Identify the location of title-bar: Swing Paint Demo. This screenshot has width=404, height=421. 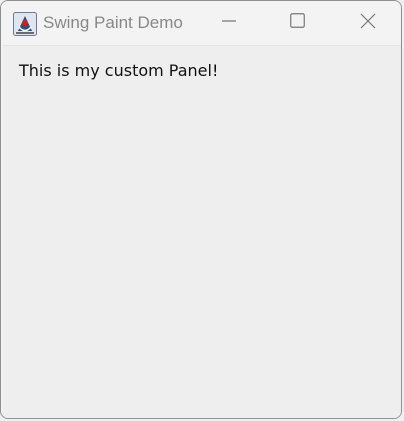
(201, 23).